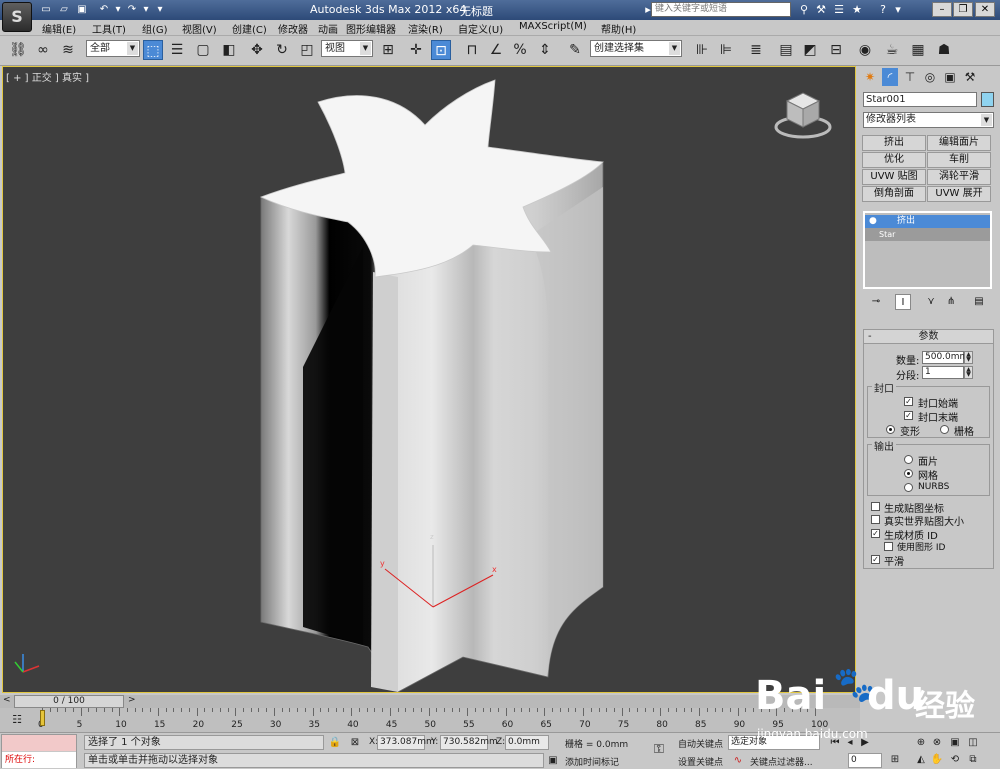 This screenshot has height=769, width=1000. Describe the element at coordinates (229, 50) in the screenshot. I see `window-crossing-icon: ◧` at that location.